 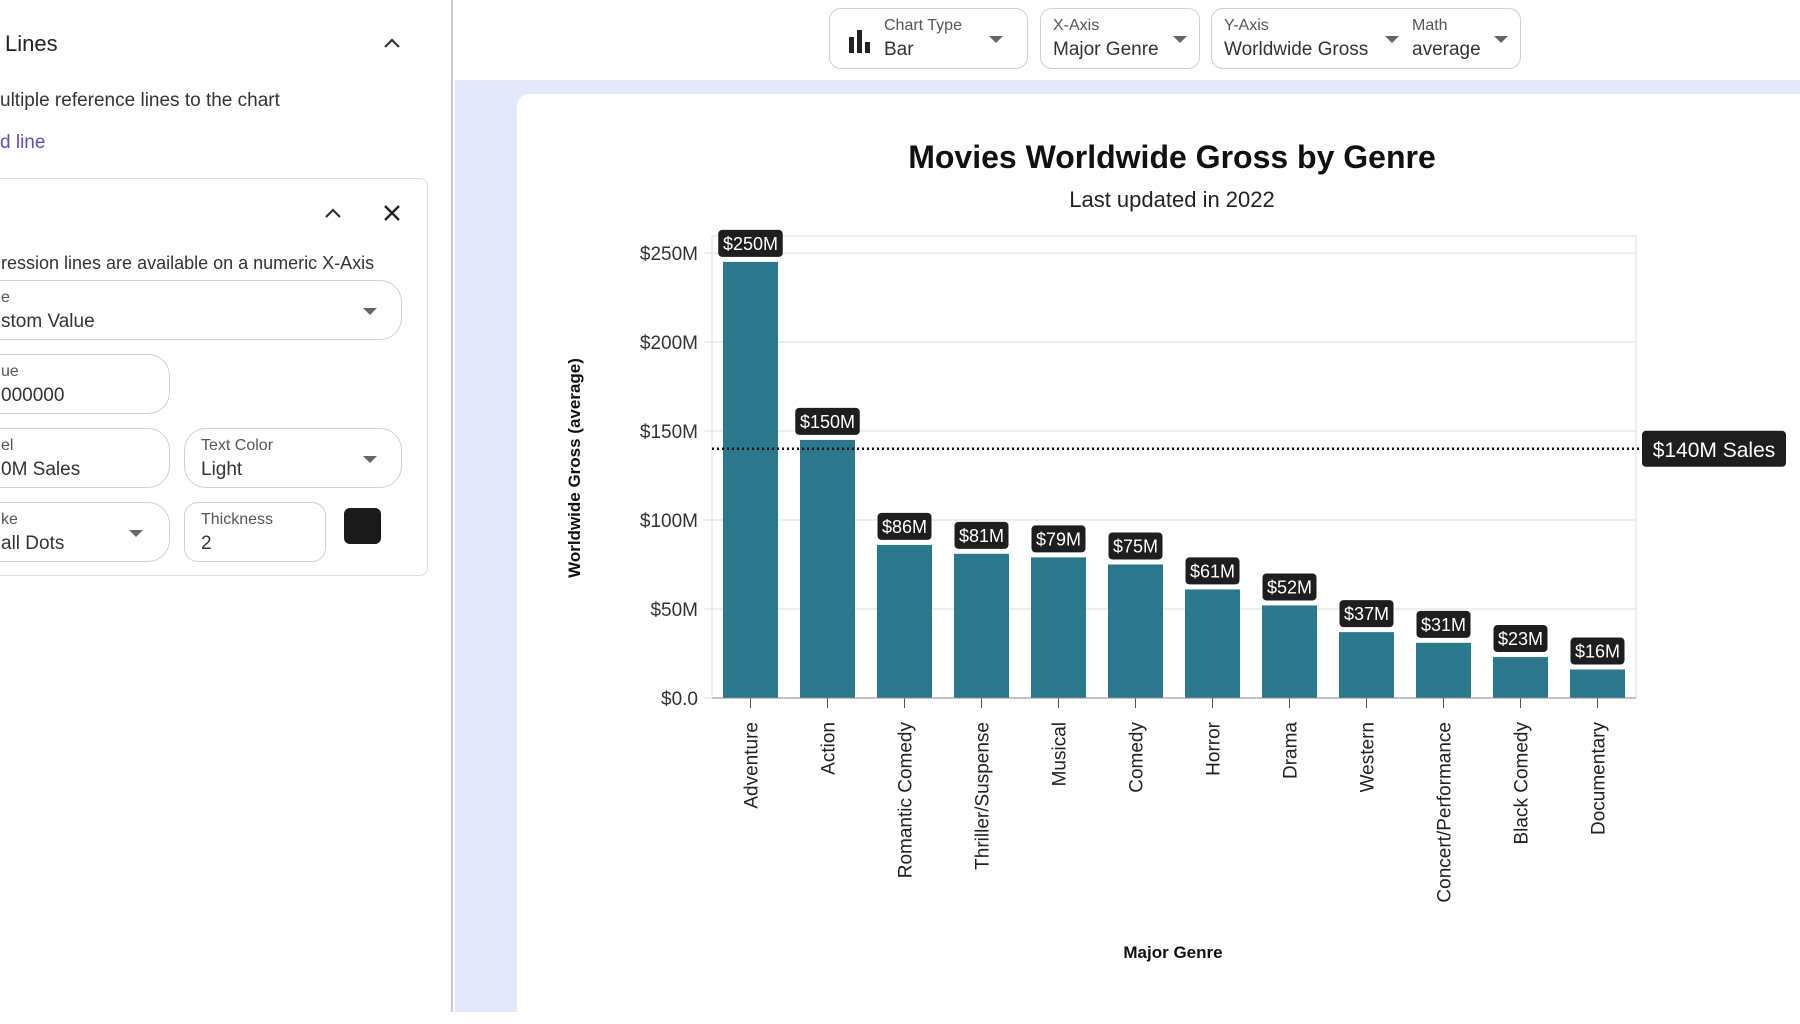 What do you see at coordinates (1291, 750) in the screenshot?
I see `x-tick-label: Drama` at bounding box center [1291, 750].